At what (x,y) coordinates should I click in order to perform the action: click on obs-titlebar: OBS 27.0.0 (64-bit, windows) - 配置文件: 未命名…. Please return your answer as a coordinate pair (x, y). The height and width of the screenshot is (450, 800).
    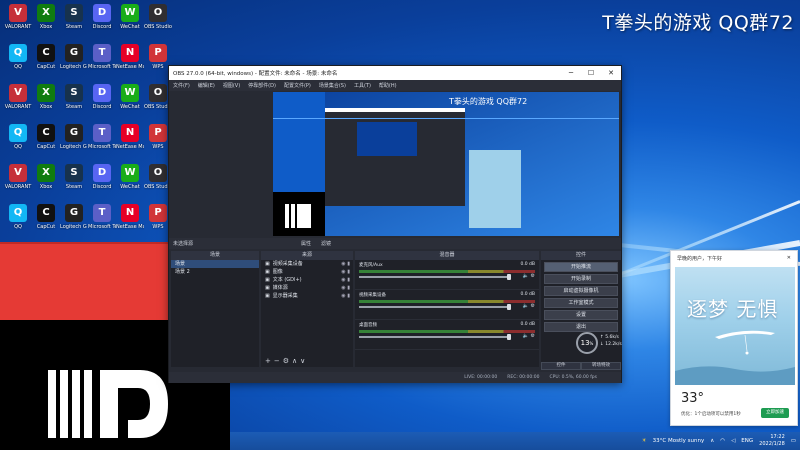
    Looking at the image, I should click on (395, 73).